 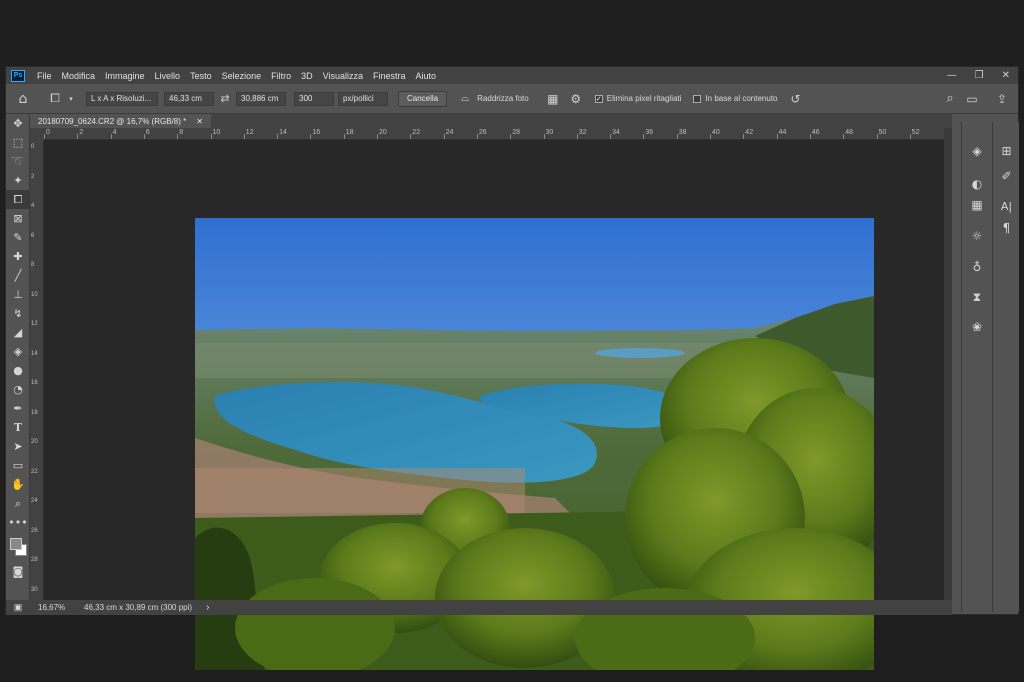 I want to click on share-icon: ⇪, so click(x=1002, y=99).